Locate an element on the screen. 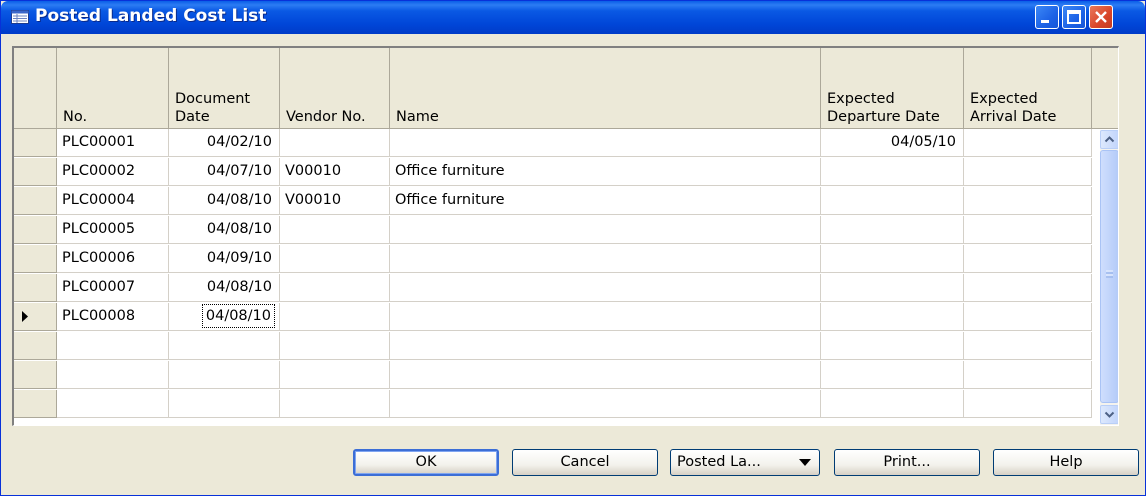  minimize-button is located at coordinates (1047, 17).